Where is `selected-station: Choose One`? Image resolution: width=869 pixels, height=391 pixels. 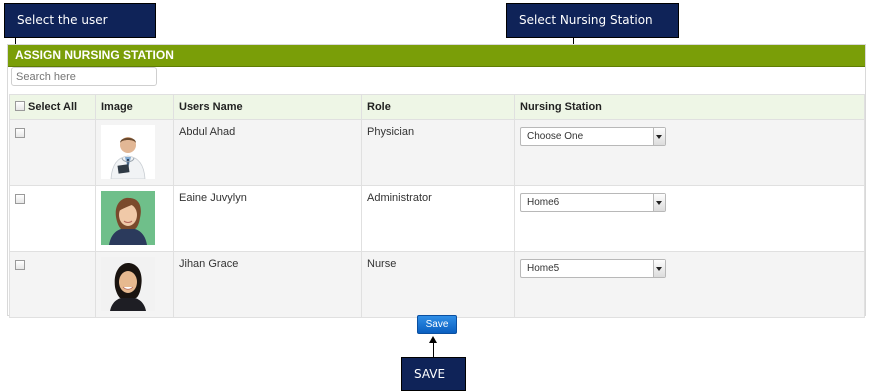
selected-station: Choose One is located at coordinates (555, 136).